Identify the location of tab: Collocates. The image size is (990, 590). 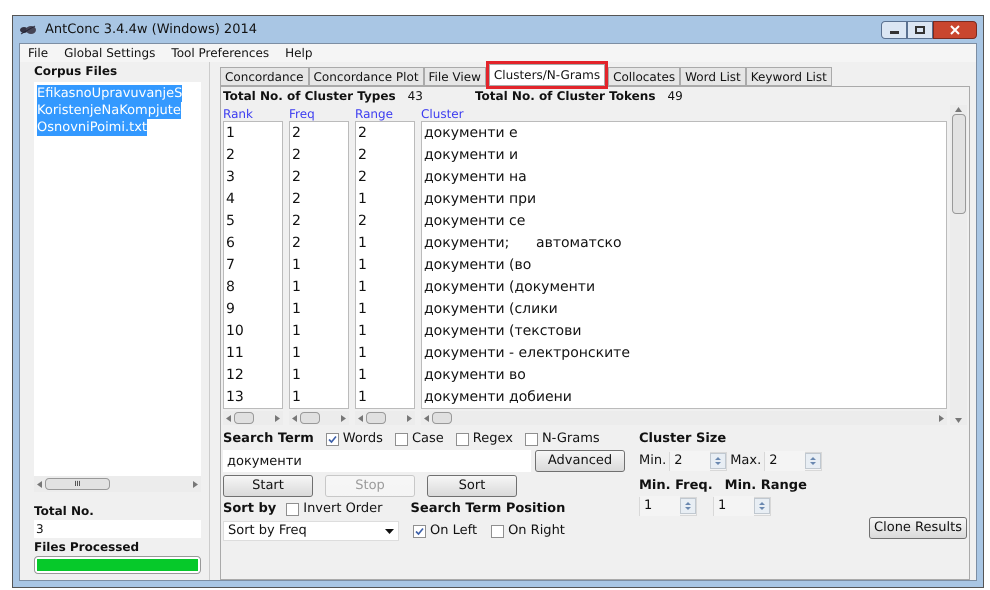
(644, 76).